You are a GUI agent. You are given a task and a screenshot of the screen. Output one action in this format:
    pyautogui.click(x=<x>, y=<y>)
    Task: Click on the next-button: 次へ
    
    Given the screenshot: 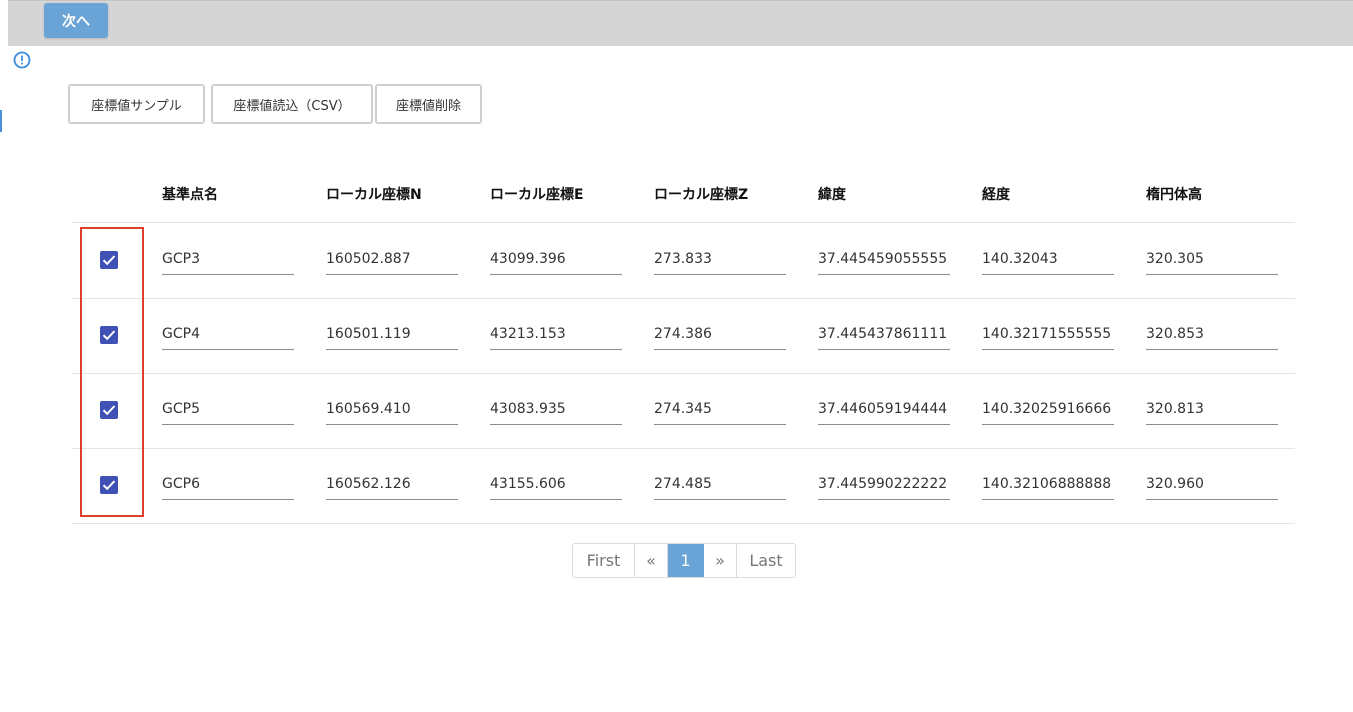 What is the action you would take?
    pyautogui.click(x=76, y=20)
    